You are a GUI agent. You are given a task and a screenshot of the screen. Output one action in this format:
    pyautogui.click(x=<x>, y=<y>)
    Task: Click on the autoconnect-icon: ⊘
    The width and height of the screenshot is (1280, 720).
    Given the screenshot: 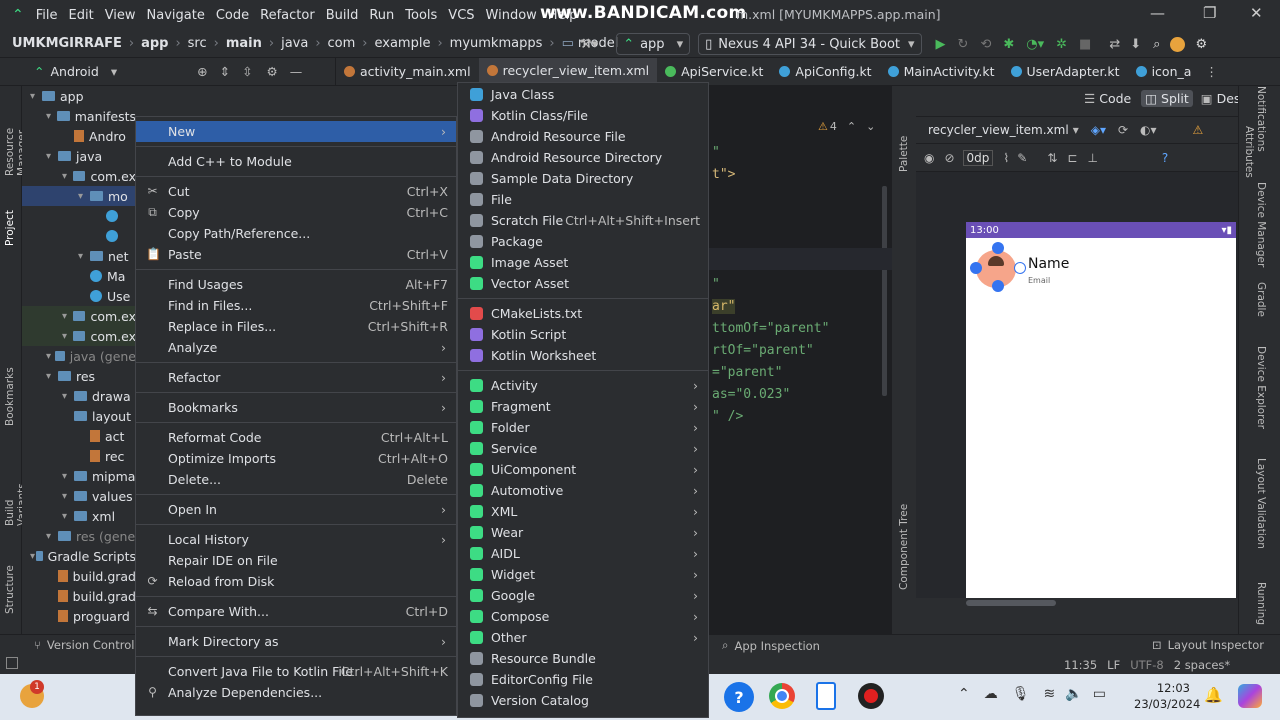 What is the action you would take?
    pyautogui.click(x=949, y=158)
    